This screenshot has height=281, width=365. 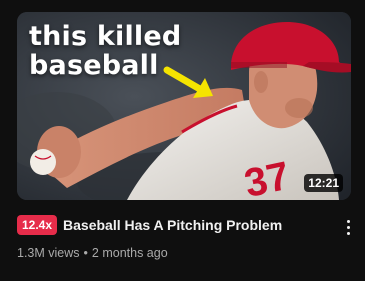 What do you see at coordinates (48, 253) in the screenshot?
I see `view-count: 1.3M views` at bounding box center [48, 253].